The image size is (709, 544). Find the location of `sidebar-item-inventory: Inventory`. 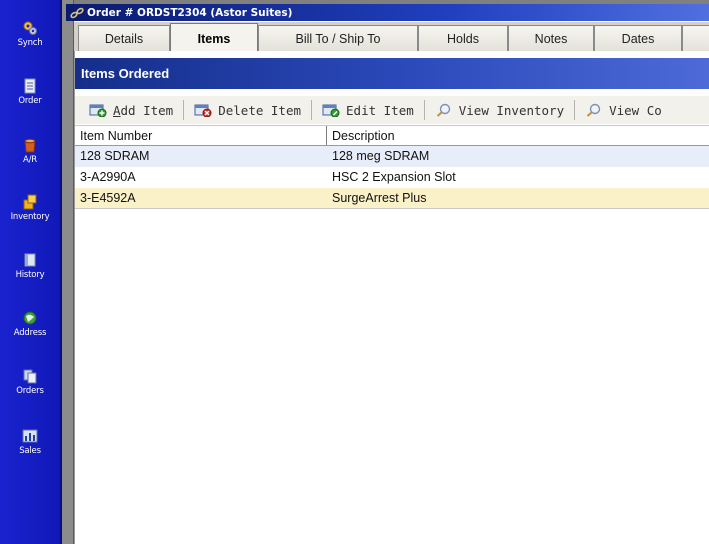

sidebar-item-inventory: Inventory is located at coordinates (30, 216).